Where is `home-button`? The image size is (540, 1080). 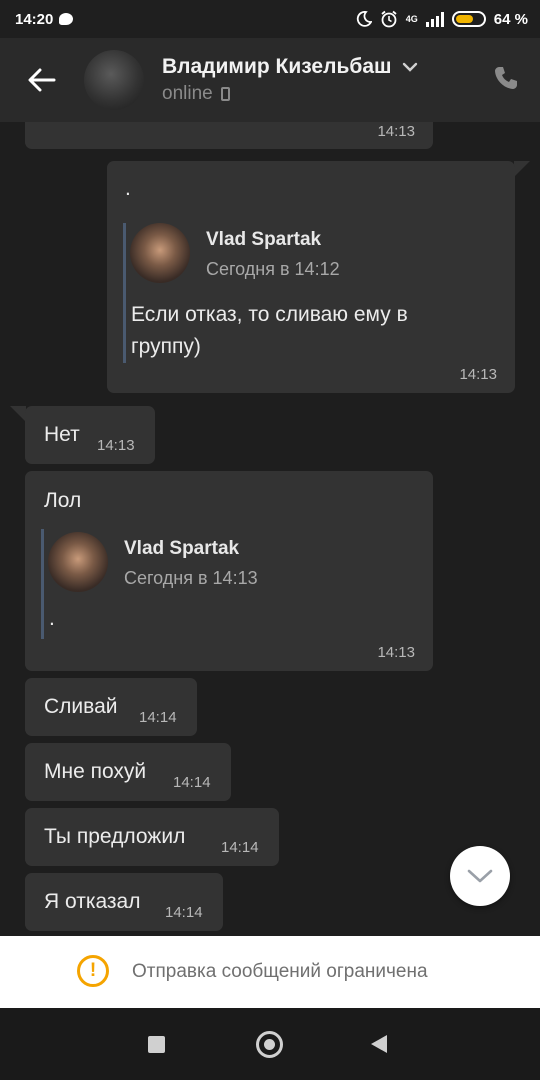
home-button is located at coordinates (269, 1044).